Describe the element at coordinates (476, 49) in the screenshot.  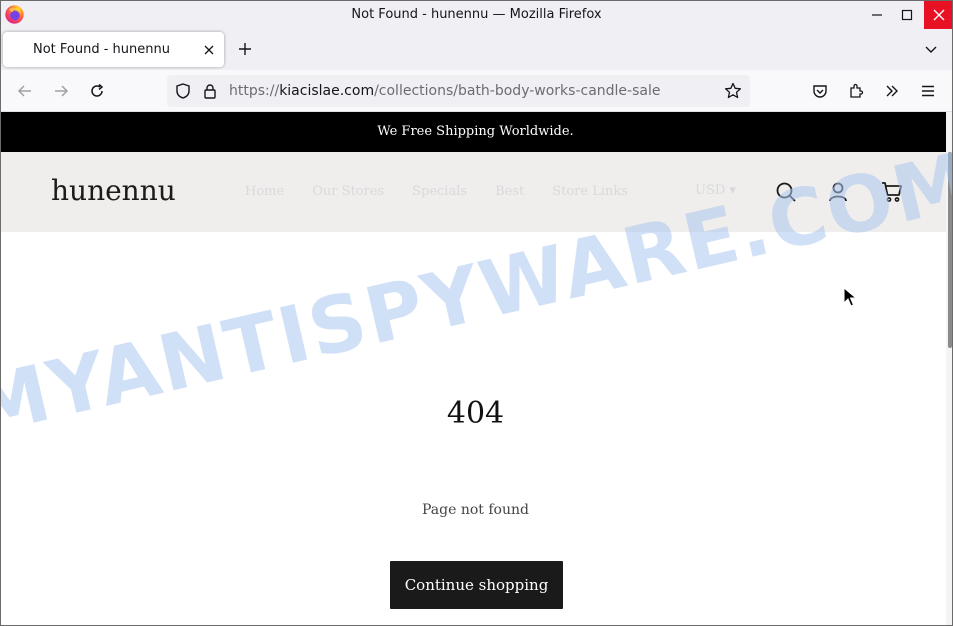
I see `tab-strip: Not Found - hunennu` at that location.